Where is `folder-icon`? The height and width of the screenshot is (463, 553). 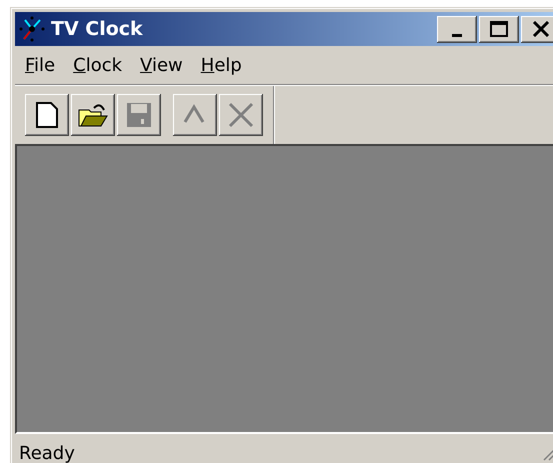
folder-icon is located at coordinates (93, 115).